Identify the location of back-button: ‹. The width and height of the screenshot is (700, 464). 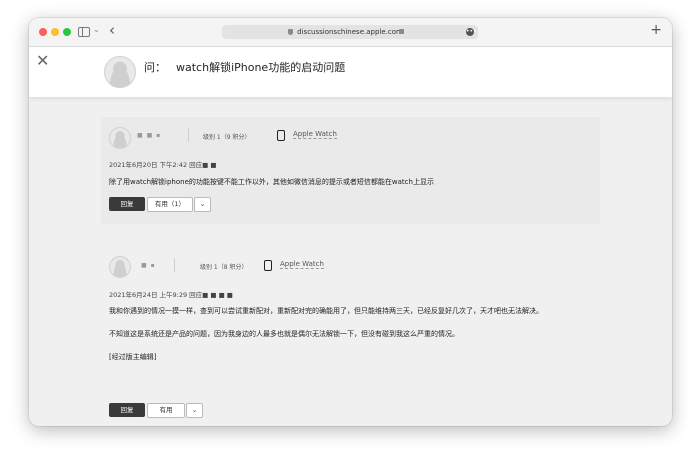
(112, 30).